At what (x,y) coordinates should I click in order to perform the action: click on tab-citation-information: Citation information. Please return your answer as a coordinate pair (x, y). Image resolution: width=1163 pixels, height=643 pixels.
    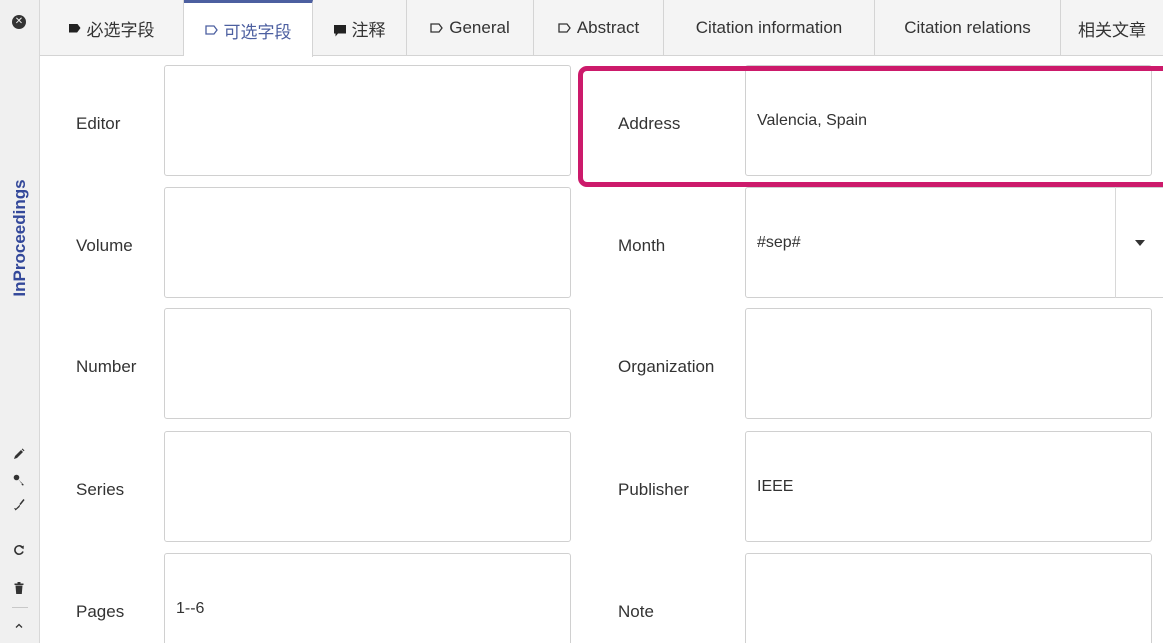
    Looking at the image, I should click on (769, 28).